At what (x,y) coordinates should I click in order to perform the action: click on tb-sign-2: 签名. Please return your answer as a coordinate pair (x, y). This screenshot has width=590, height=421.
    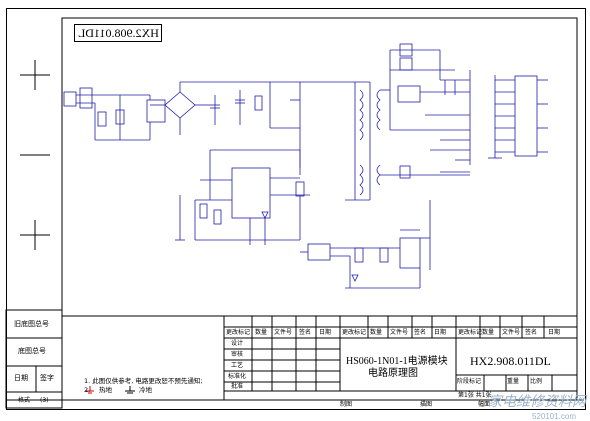
    Looking at the image, I should click on (420, 332).